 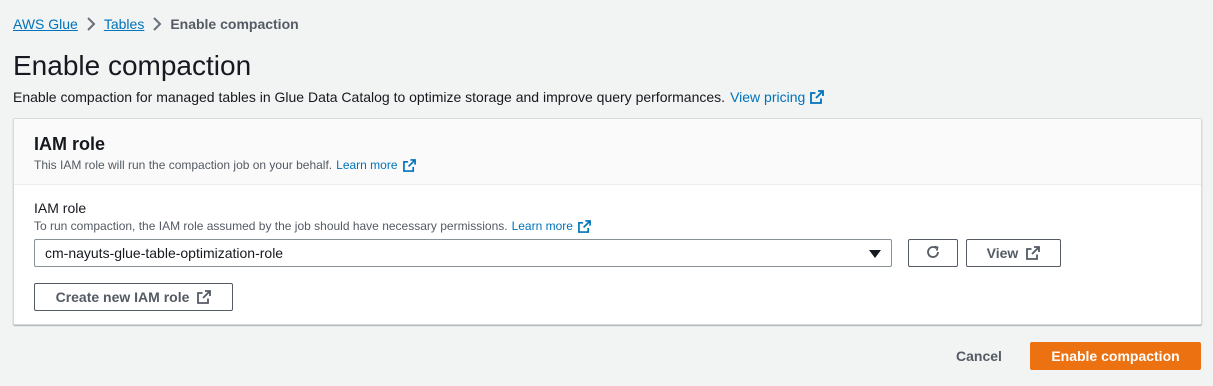 I want to click on view-pricing-link: View pricing, so click(x=767, y=97).